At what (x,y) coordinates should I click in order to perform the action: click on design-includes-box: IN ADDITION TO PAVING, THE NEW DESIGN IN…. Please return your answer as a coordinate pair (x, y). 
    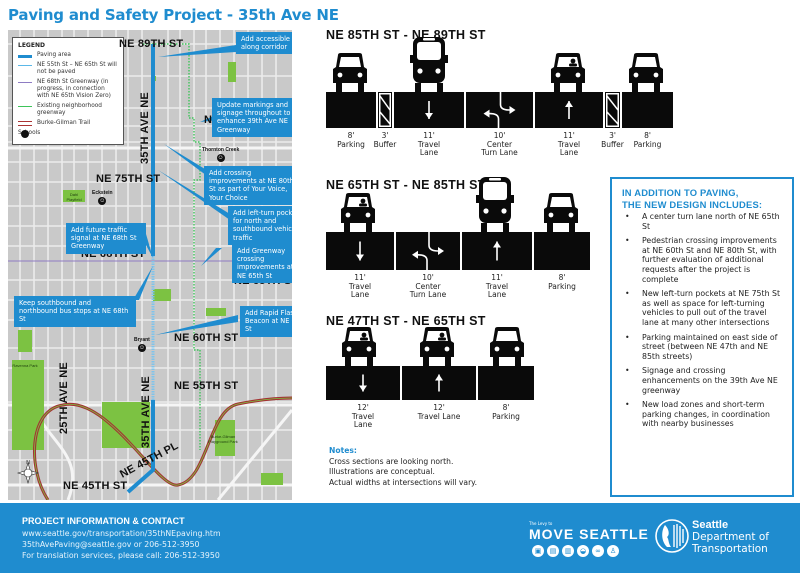
    Looking at the image, I should click on (702, 337).